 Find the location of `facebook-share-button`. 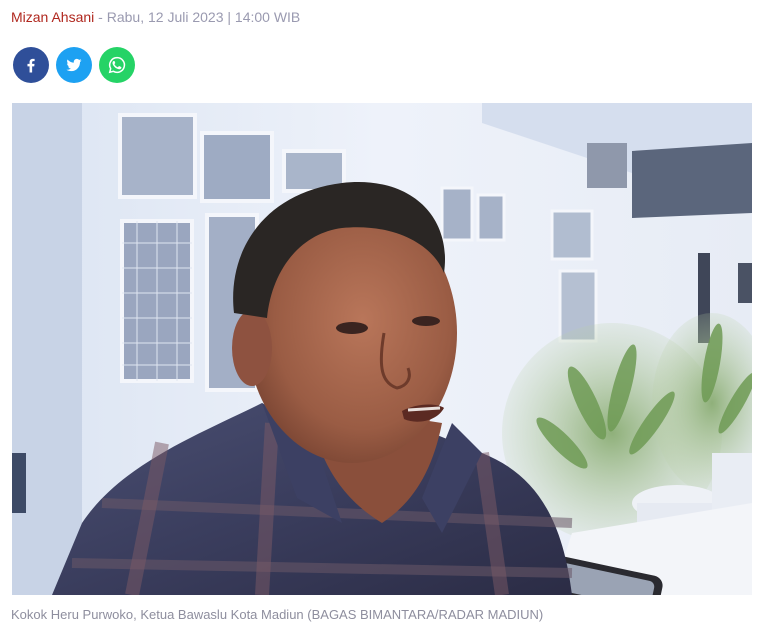

facebook-share-button is located at coordinates (31, 65).